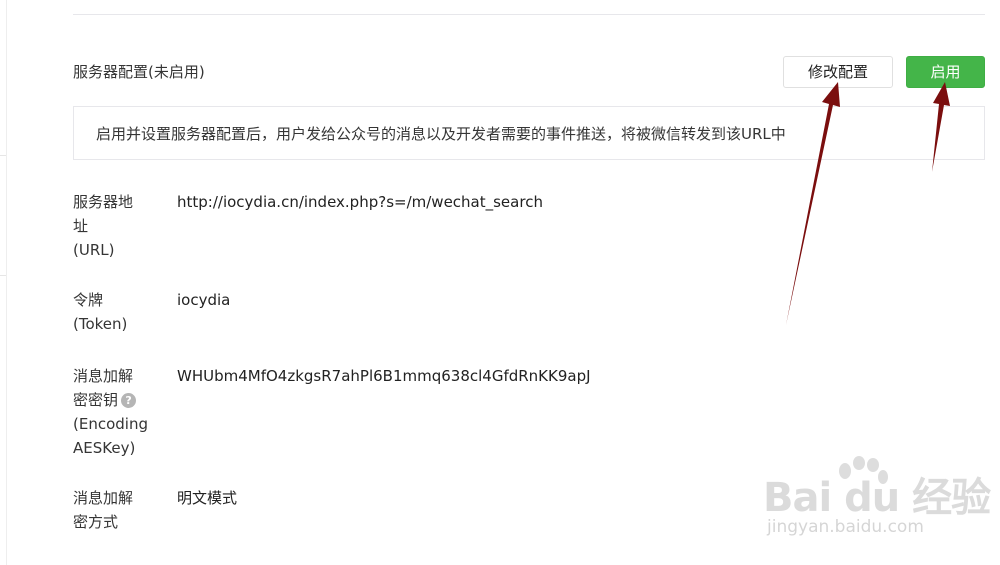 Image resolution: width=1000 pixels, height=565 pixels. What do you see at coordinates (129, 400) in the screenshot?
I see `help-icon: ?` at bounding box center [129, 400].